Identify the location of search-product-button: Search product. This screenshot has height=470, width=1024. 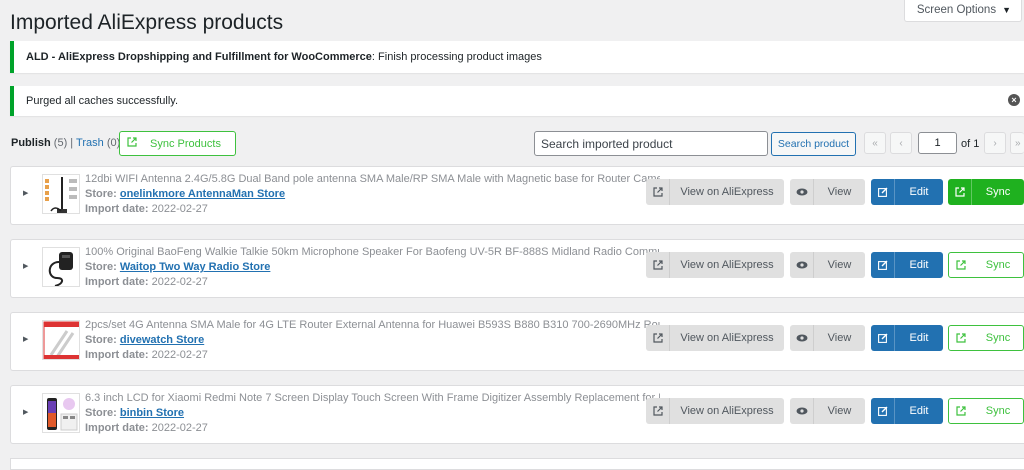
(813, 144).